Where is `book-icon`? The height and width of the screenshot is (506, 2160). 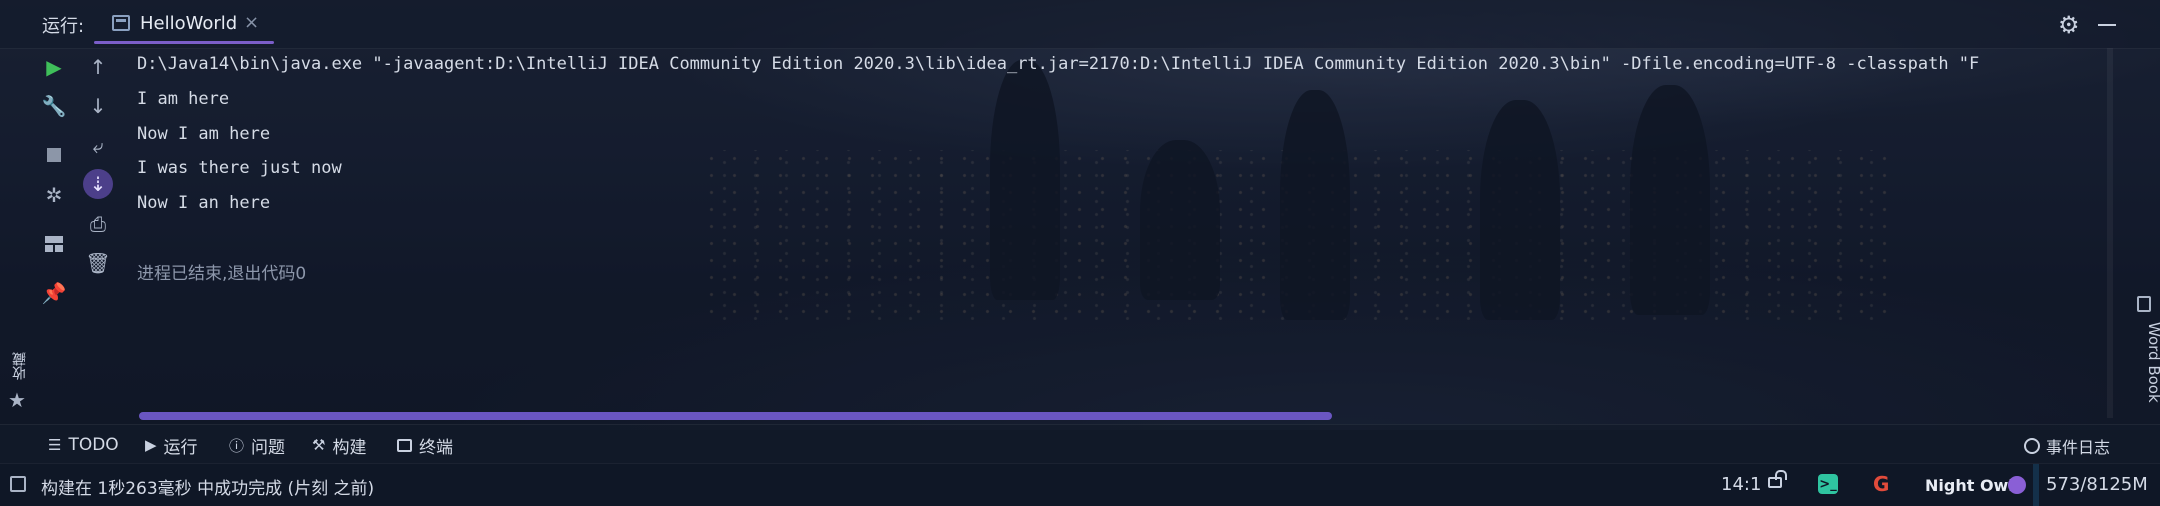
book-icon is located at coordinates (2144, 304).